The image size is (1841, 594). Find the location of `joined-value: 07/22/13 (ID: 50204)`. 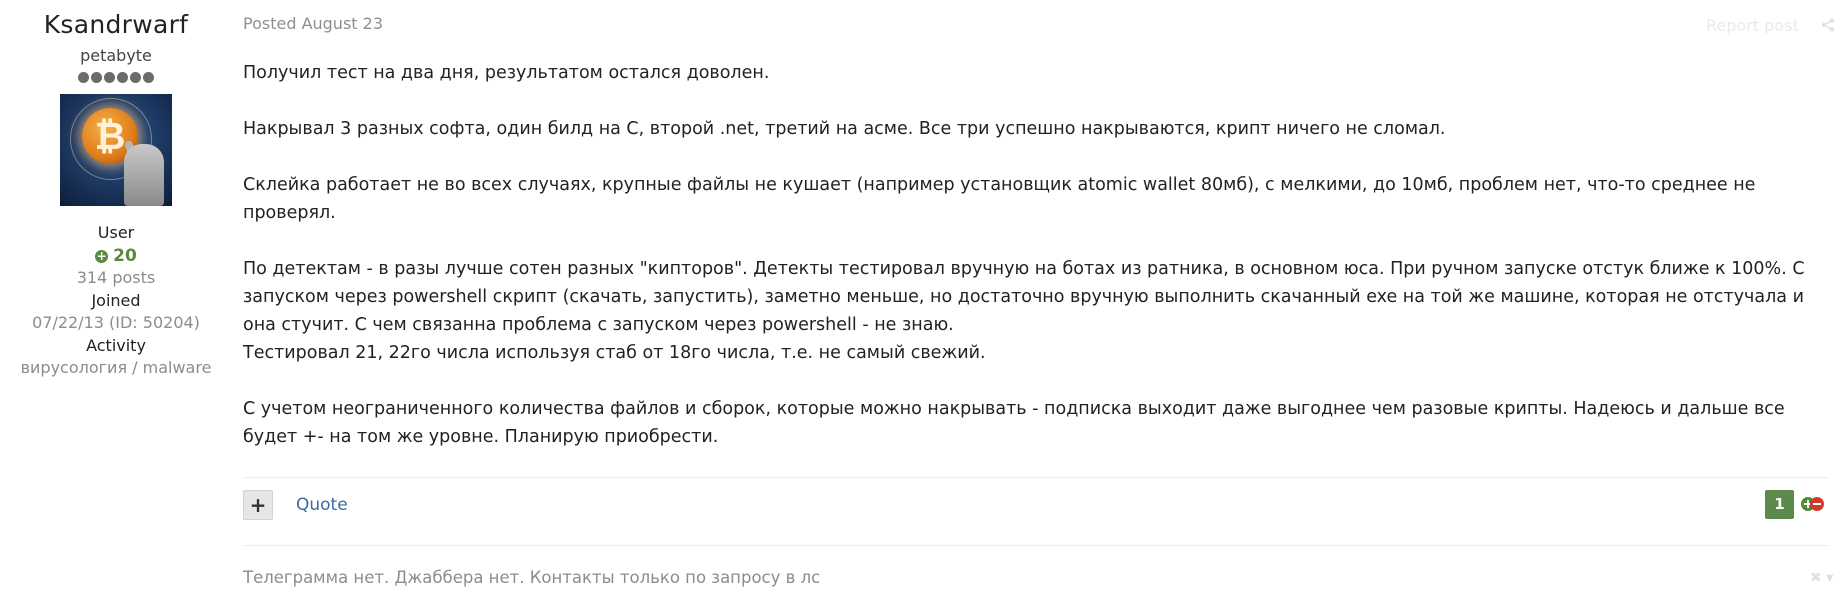

joined-value: 07/22/13 (ID: 50204) is located at coordinates (116, 322).